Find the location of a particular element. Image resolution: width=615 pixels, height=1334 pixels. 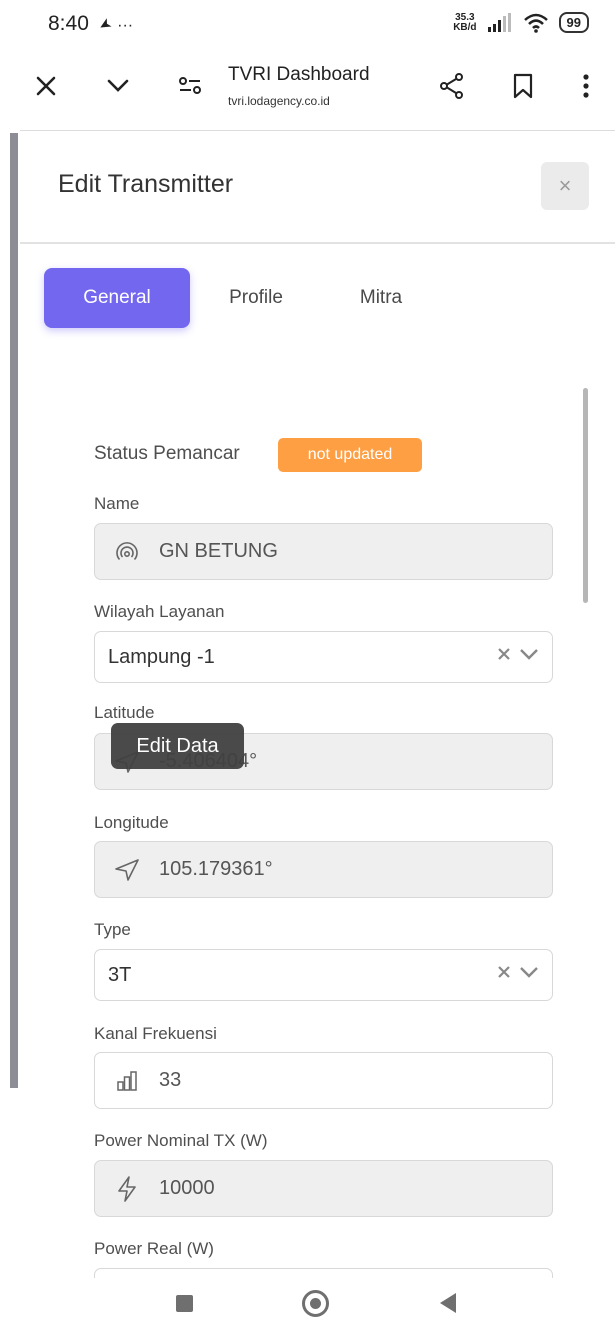

collapse-button is located at coordinates (118, 86).